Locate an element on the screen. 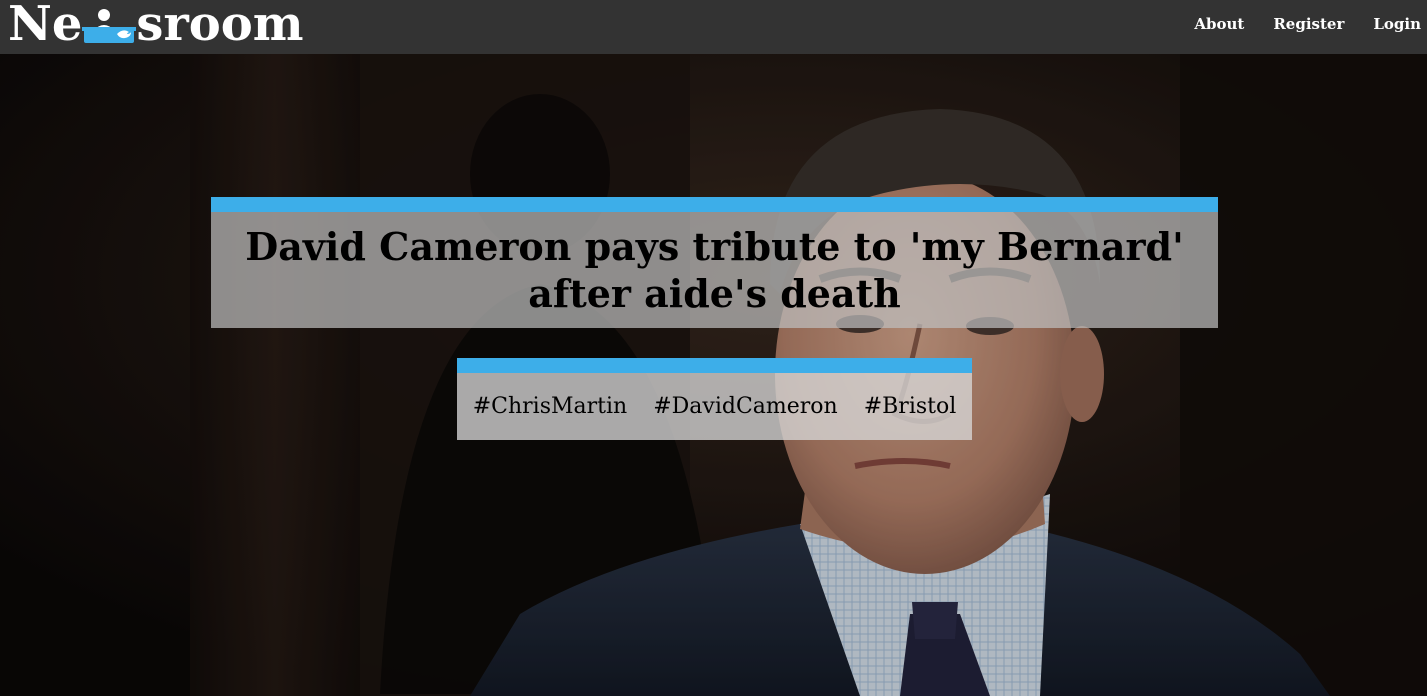  tags-body: #ChrisMartin #DavidCameron #Bristol is located at coordinates (714, 406).